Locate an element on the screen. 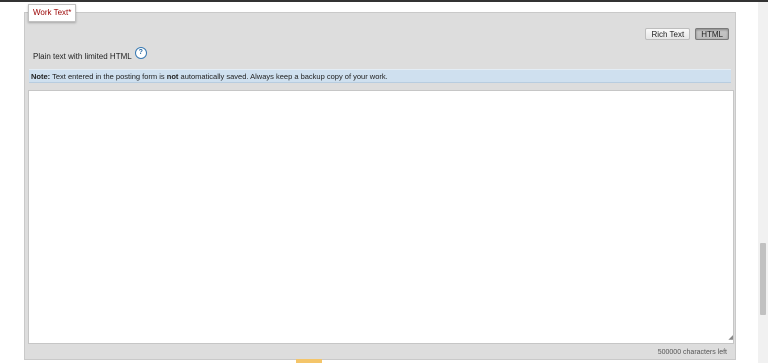 The height and width of the screenshot is (363, 768). resize-handle-icon: ◢ is located at coordinates (729, 338).